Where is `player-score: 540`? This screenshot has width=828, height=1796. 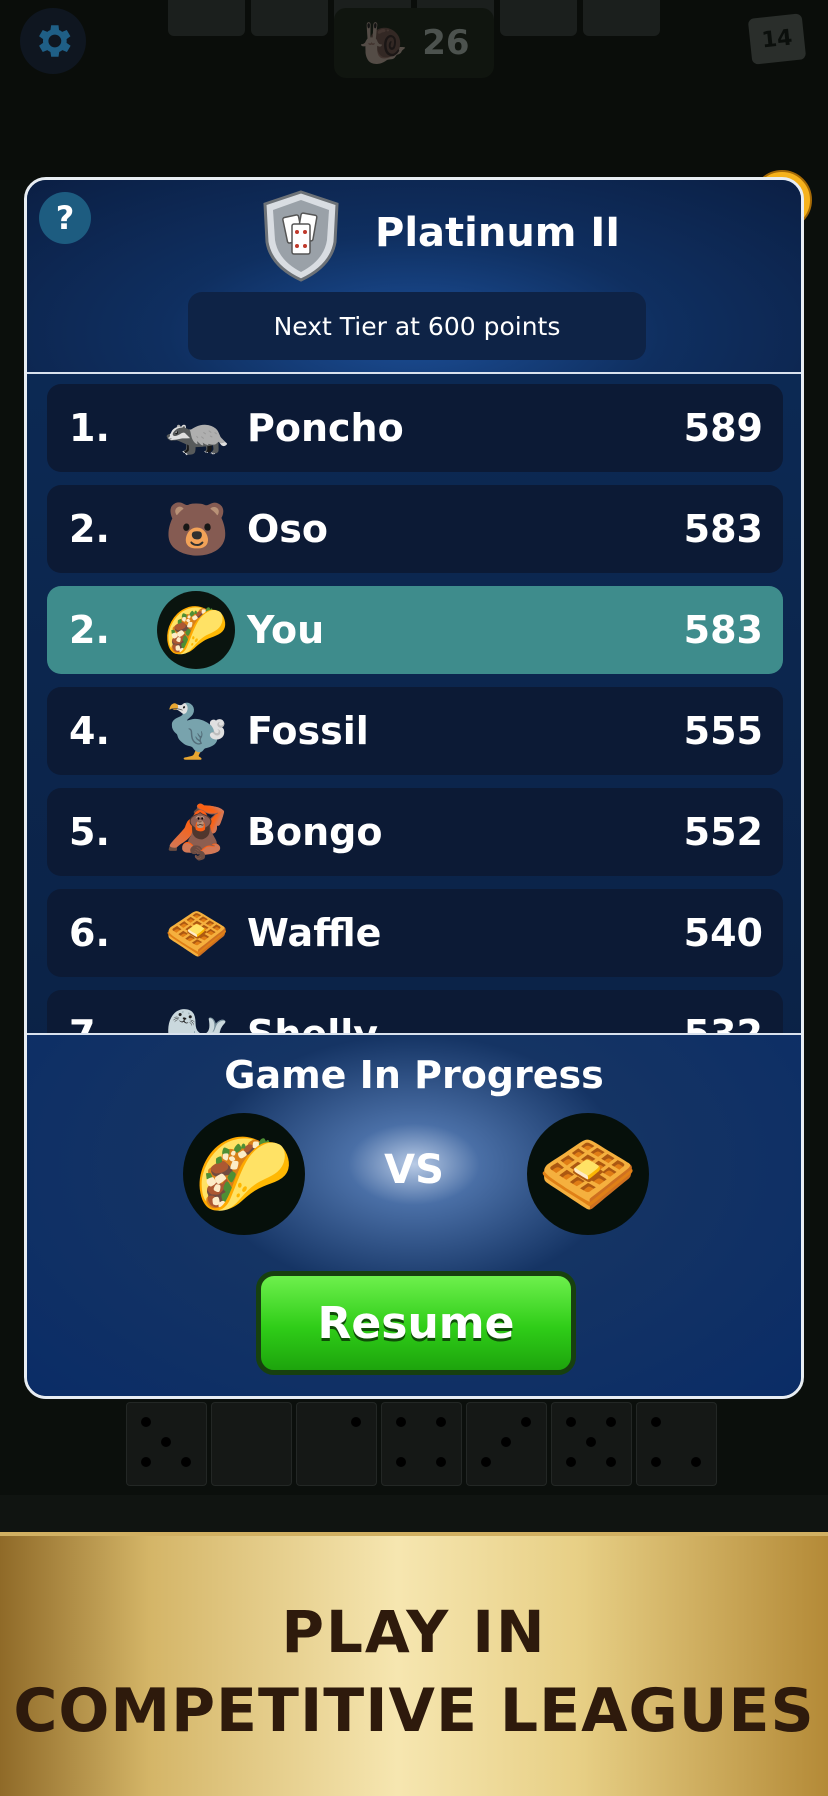
player-score: 540 is located at coordinates (723, 933).